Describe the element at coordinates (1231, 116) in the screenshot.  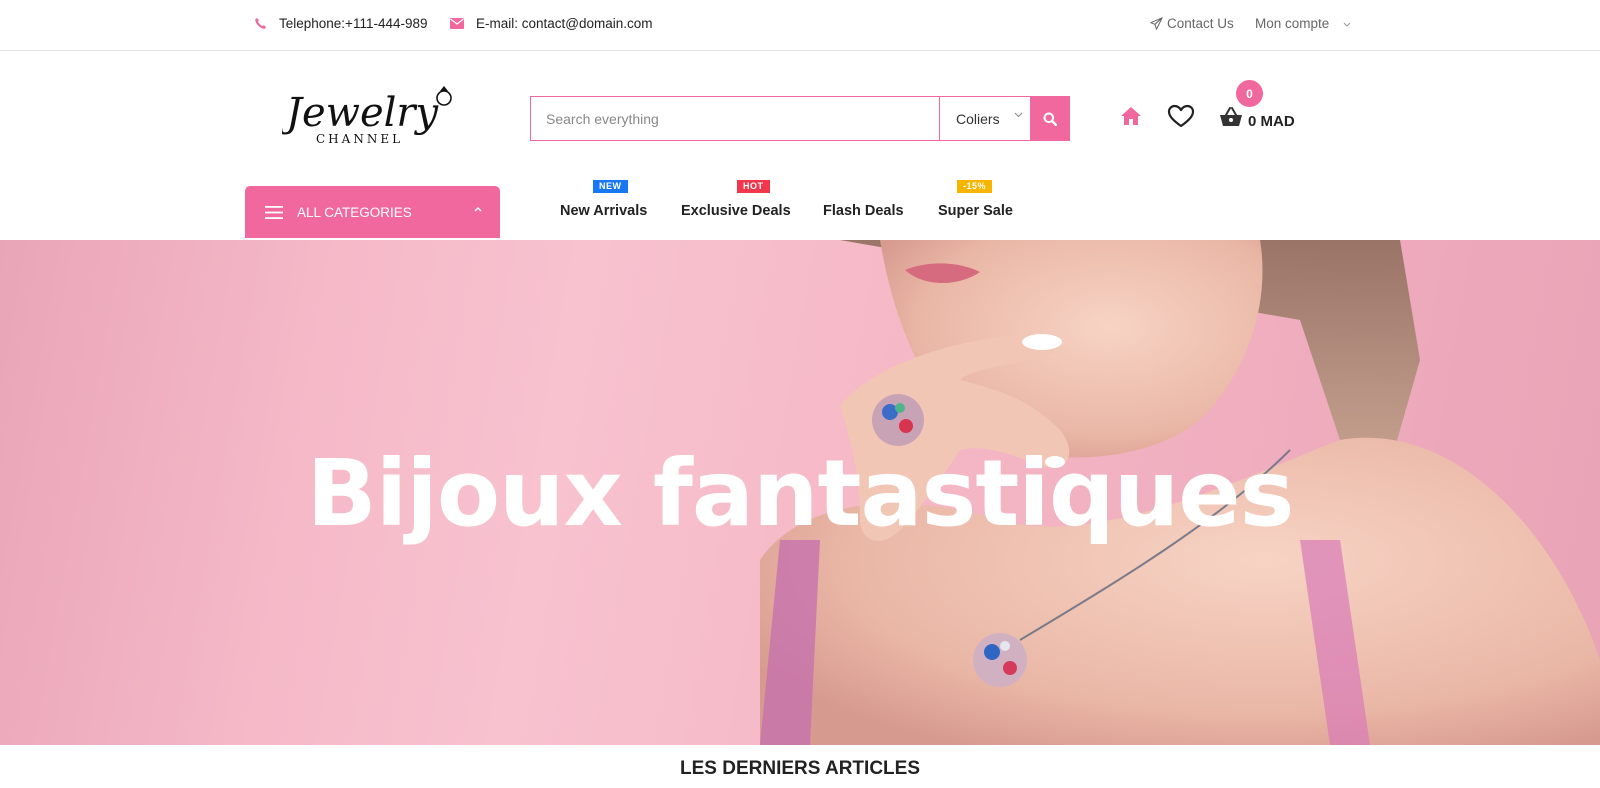
I see `basket-icon` at that location.